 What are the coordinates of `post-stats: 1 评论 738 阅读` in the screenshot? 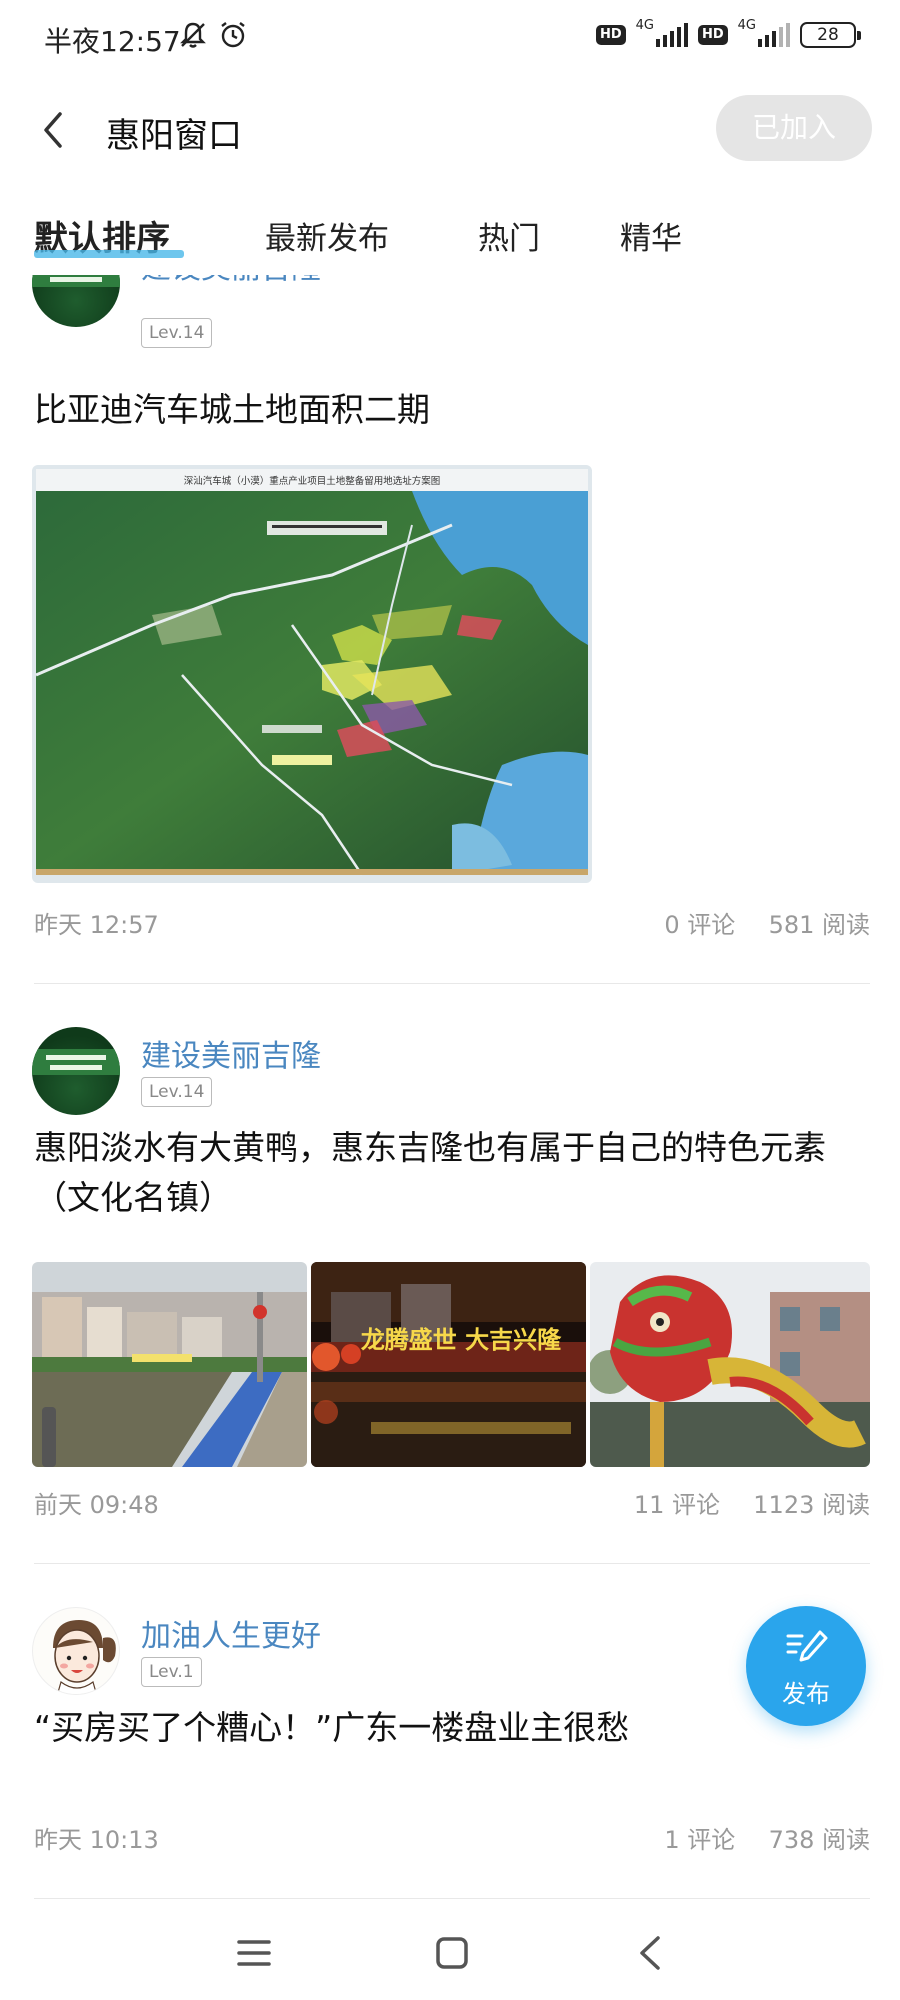 It's located at (767, 1837).